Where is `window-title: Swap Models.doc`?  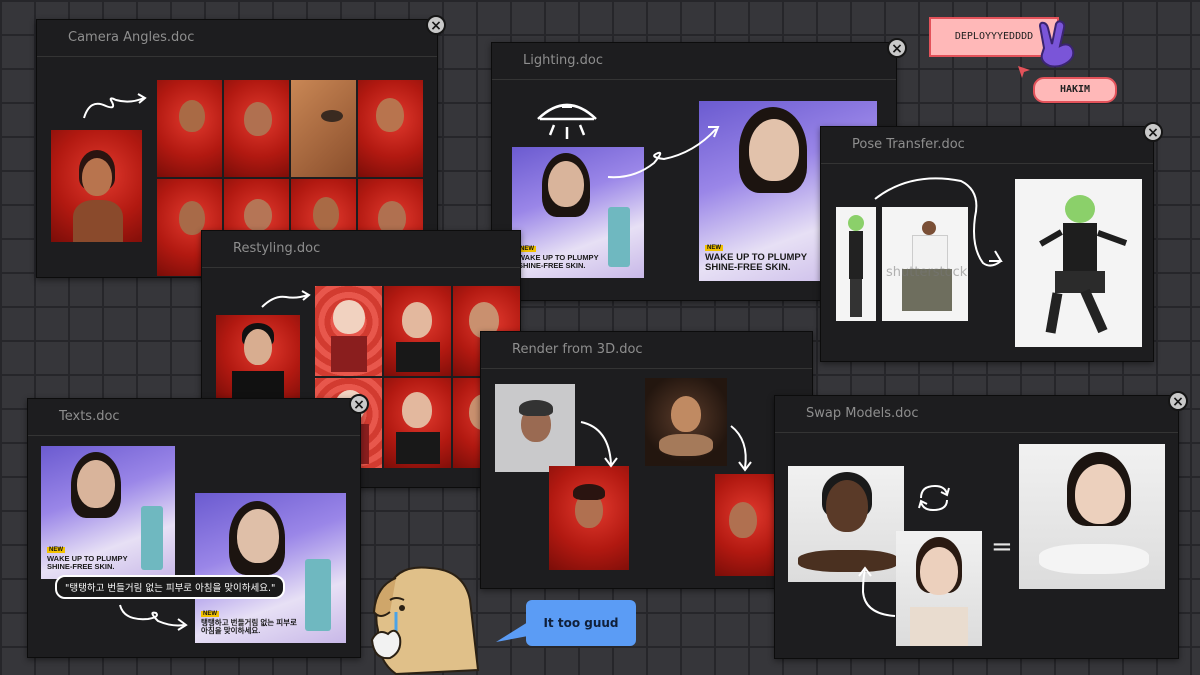 window-title: Swap Models.doc is located at coordinates (976, 414).